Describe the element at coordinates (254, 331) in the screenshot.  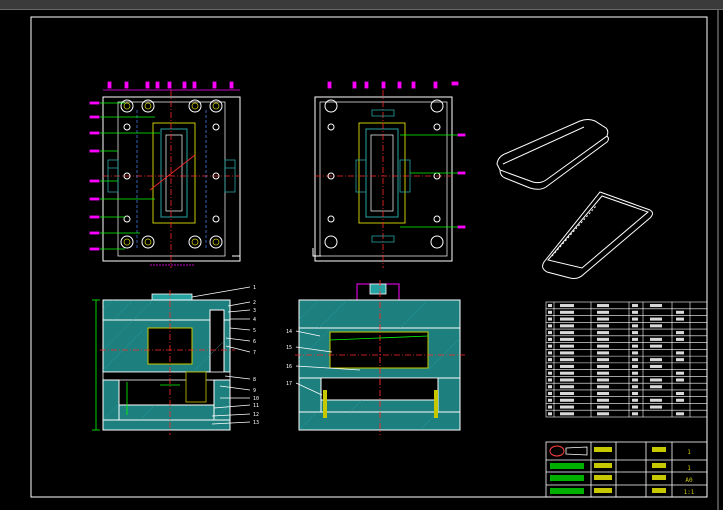
I see `balloon-5: 5` at that location.